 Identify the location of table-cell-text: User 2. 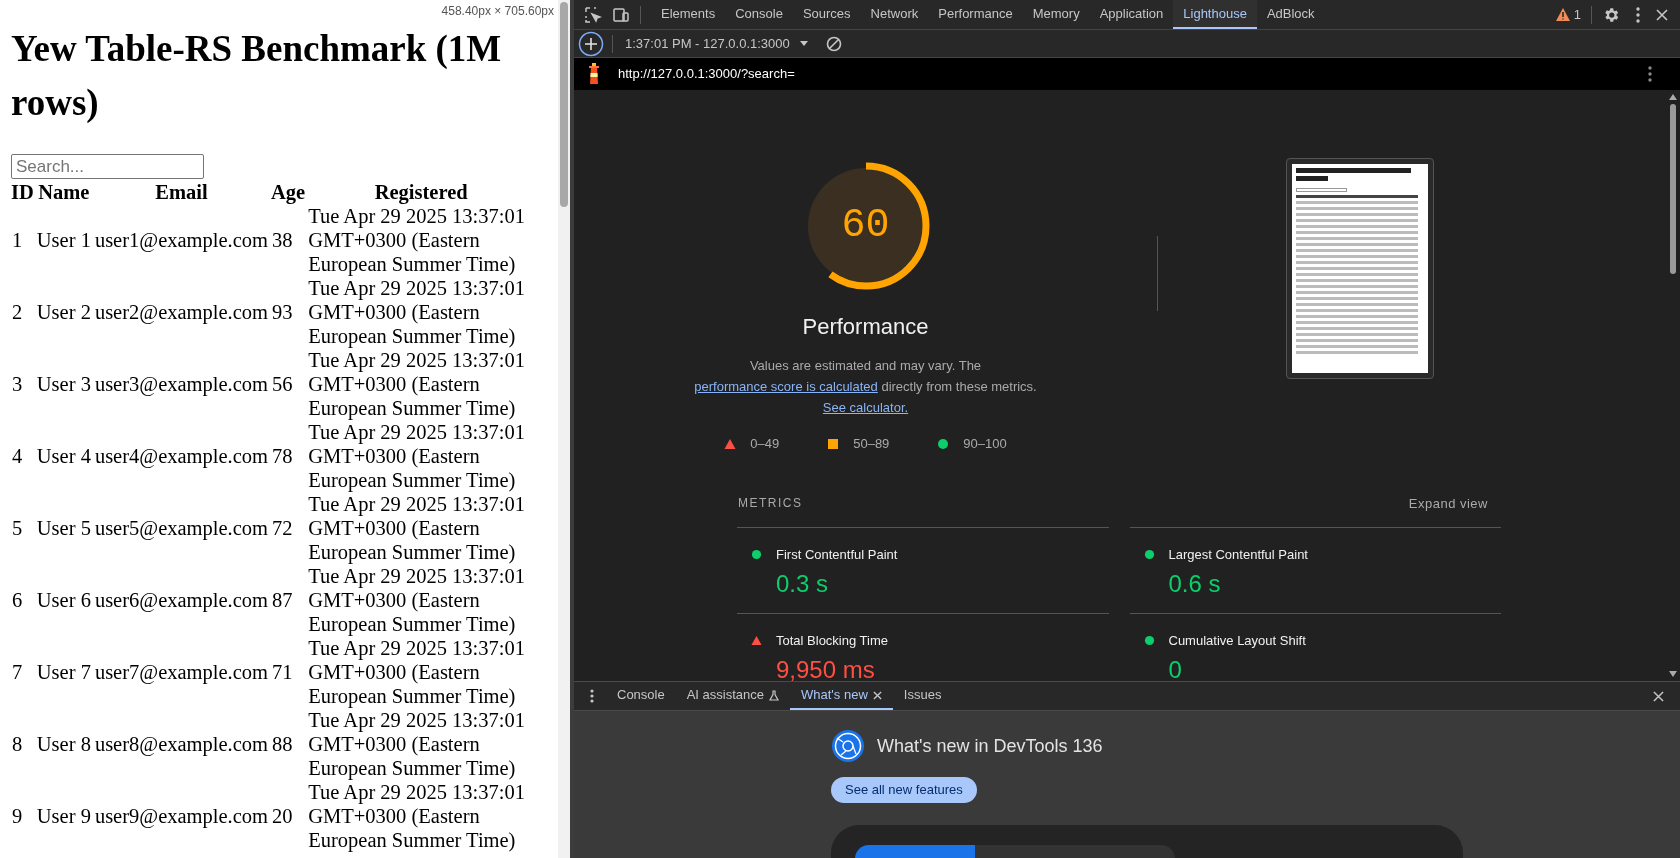
(63, 312).